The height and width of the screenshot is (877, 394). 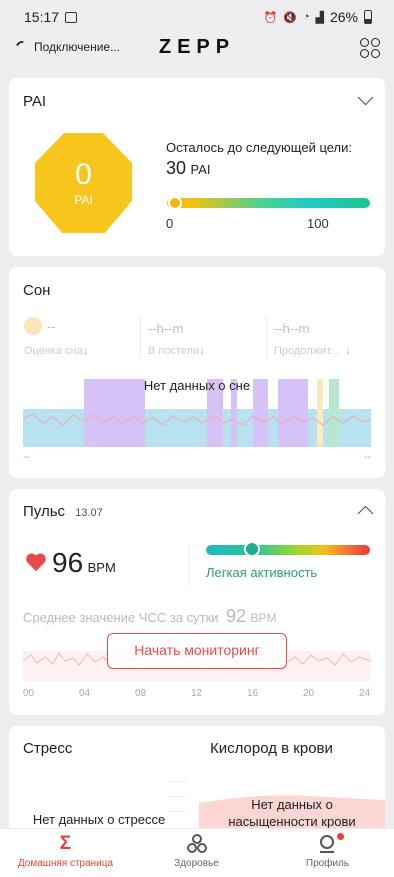 I want to click on widgets-grid-icon, so click(x=370, y=48).